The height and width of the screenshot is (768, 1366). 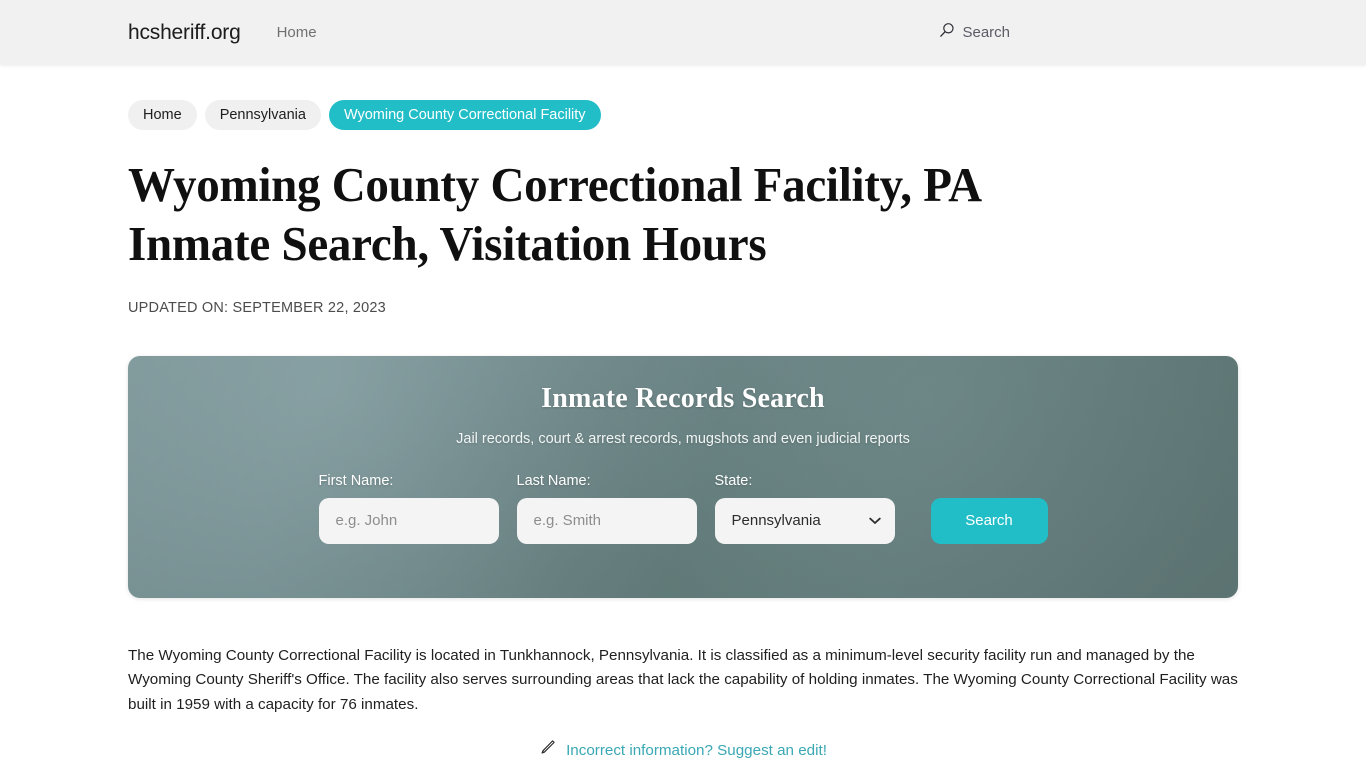 What do you see at coordinates (408, 520) in the screenshot?
I see `first-name-input` at bounding box center [408, 520].